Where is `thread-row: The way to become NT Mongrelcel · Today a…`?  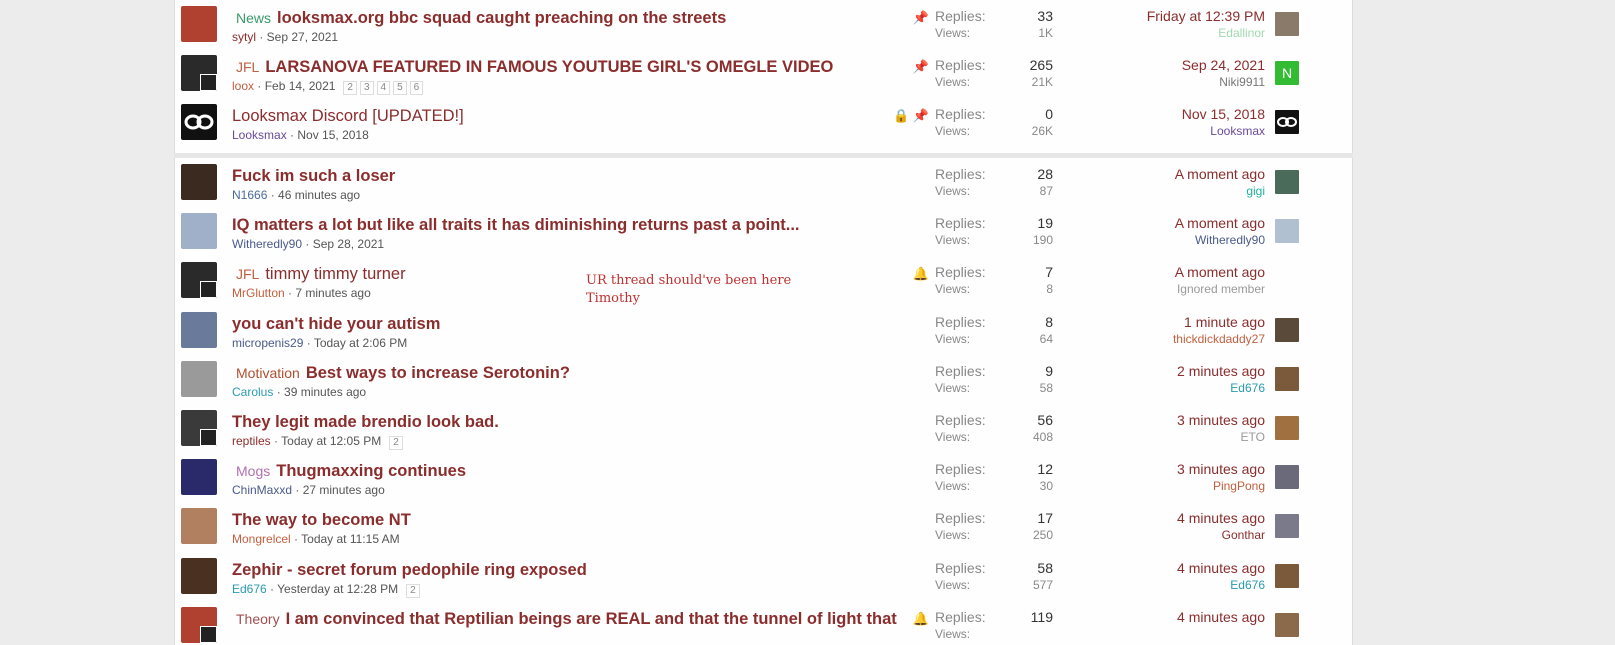 thread-row: The way to become NT Mongrelcel · Today a… is located at coordinates (764, 527).